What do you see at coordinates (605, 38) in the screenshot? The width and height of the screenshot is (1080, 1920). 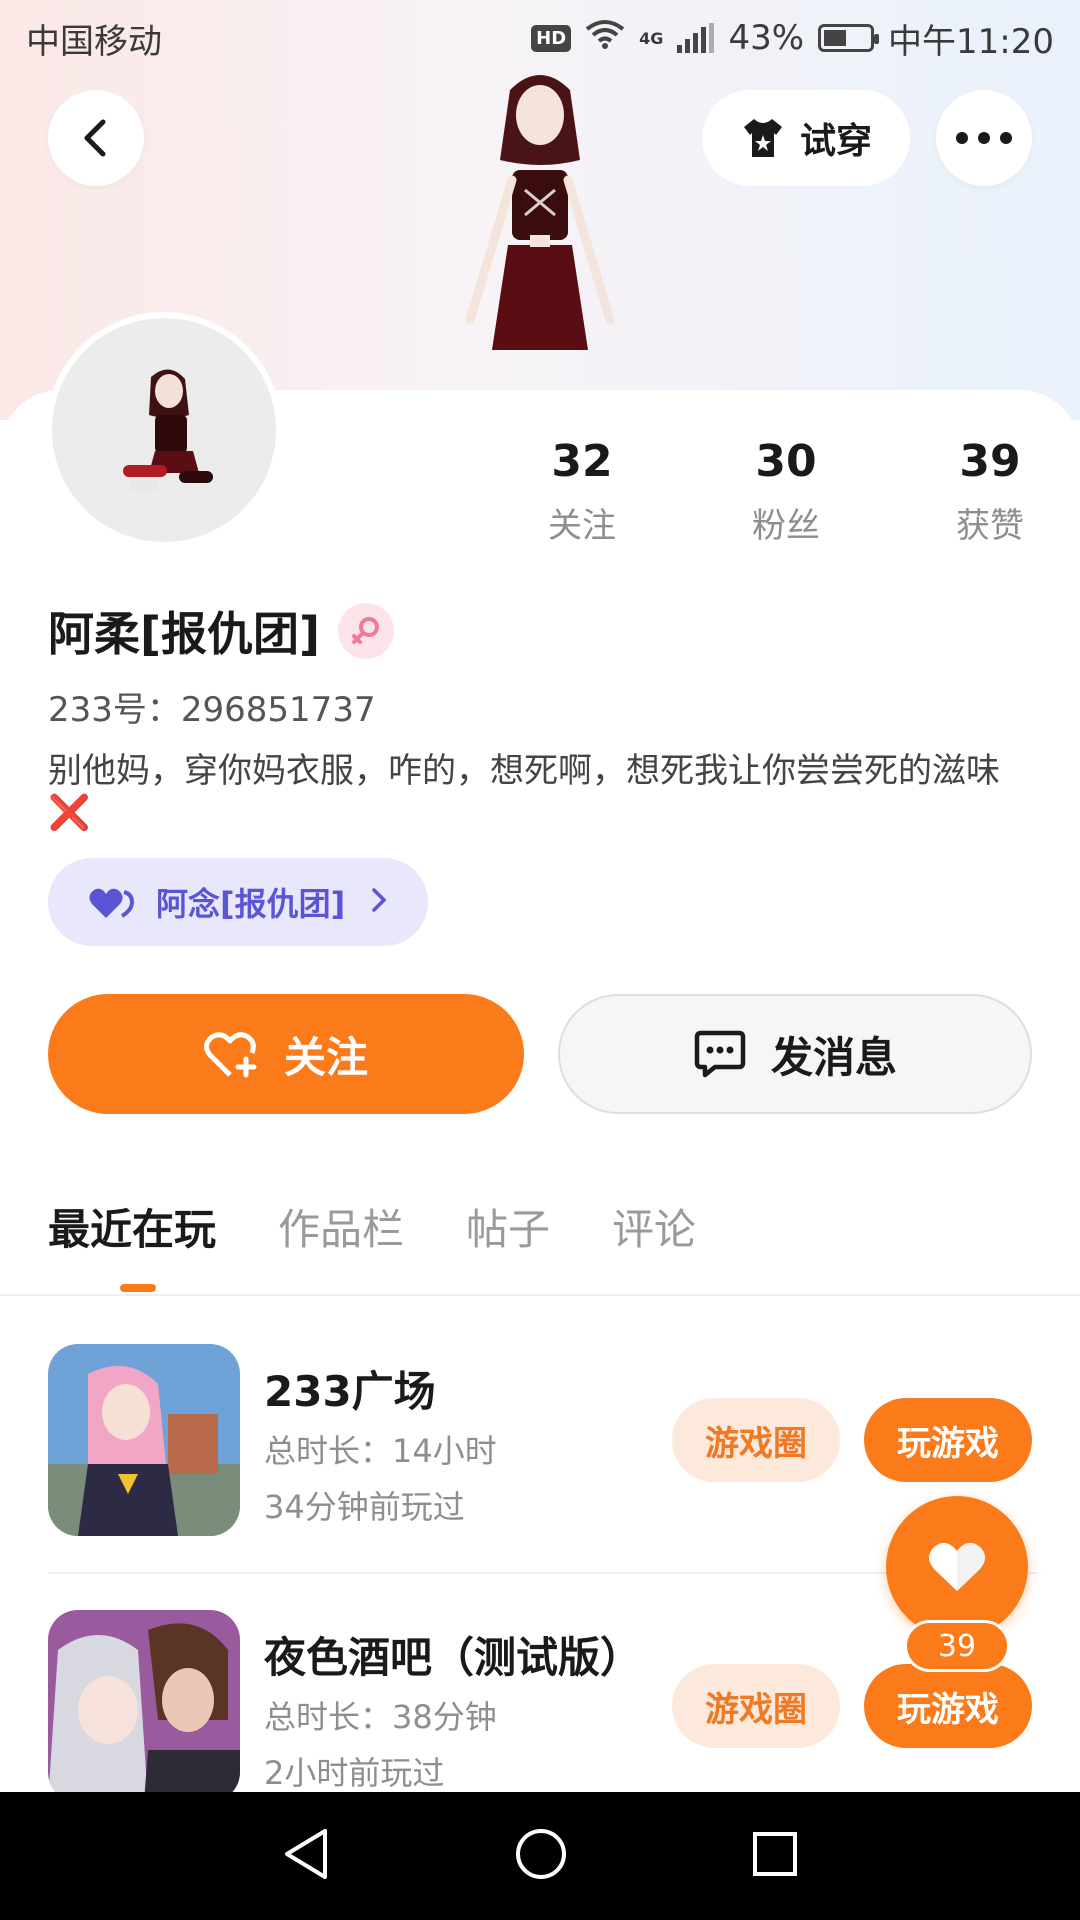 I see `wifi-icon` at bounding box center [605, 38].